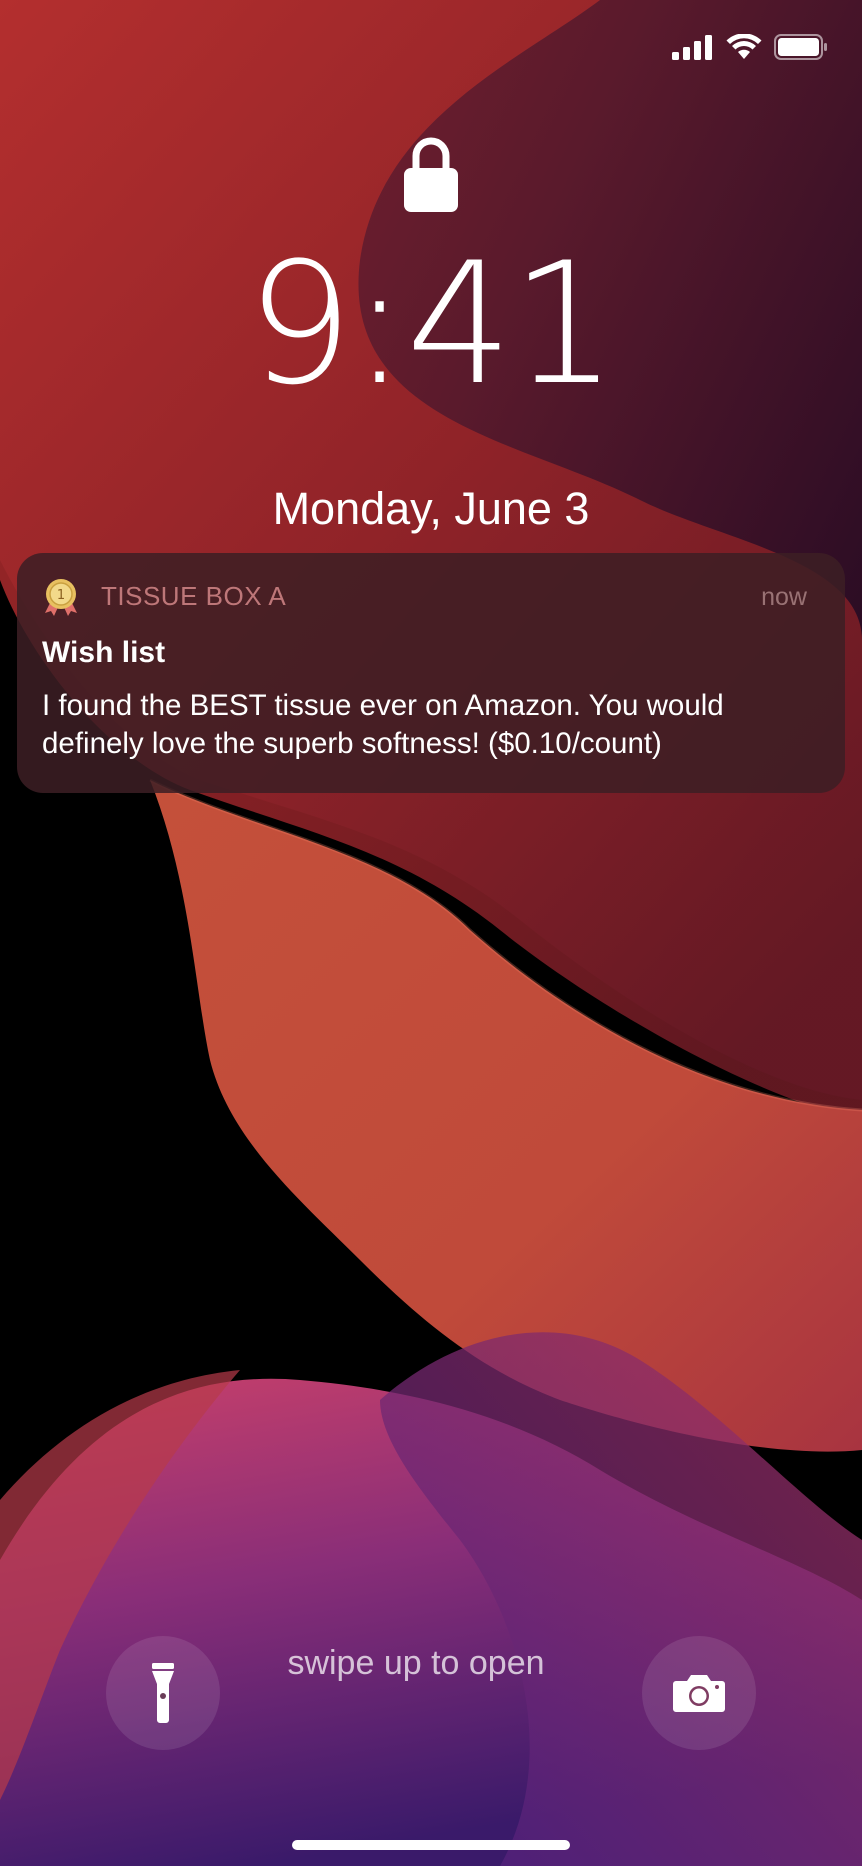 This screenshot has height=1866, width=862. What do you see at coordinates (784, 597) in the screenshot?
I see `notification-time: now` at bounding box center [784, 597].